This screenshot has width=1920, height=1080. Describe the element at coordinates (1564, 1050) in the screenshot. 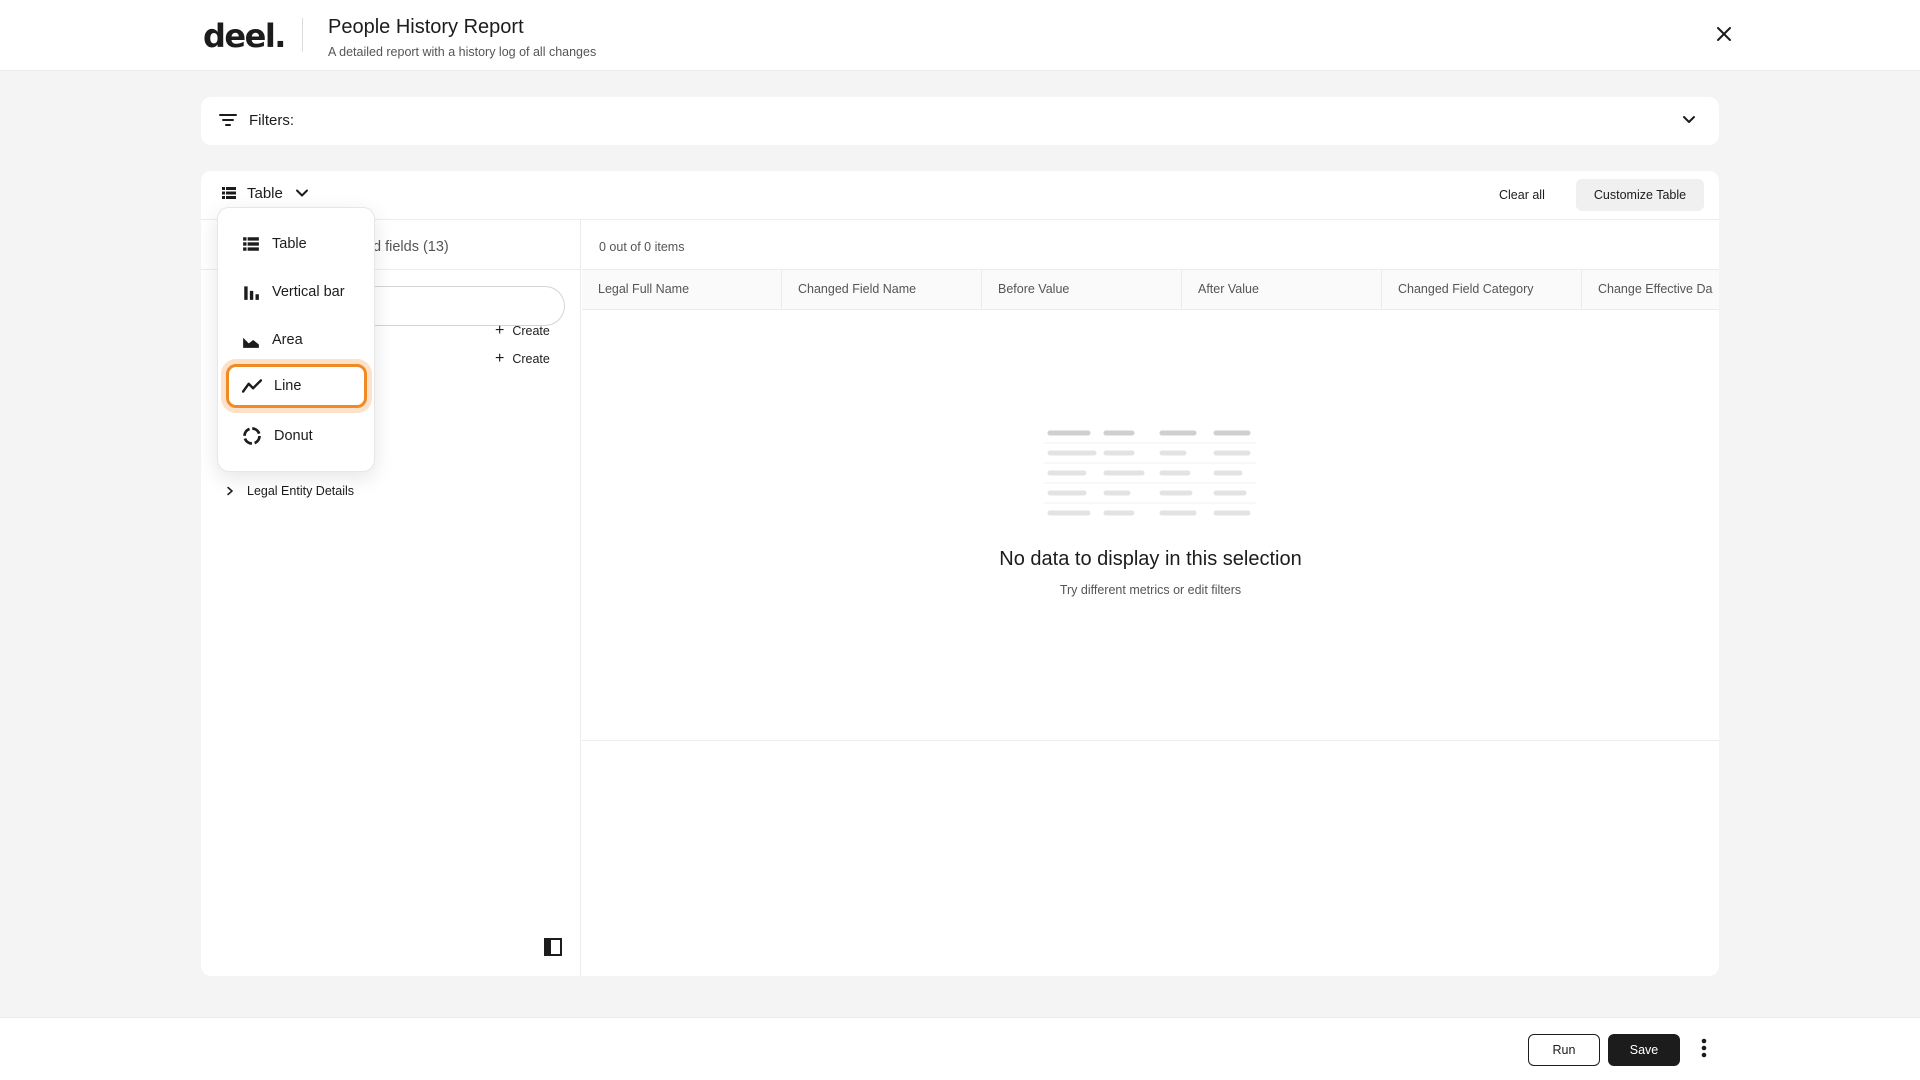

I see `run-button: Run` at that location.